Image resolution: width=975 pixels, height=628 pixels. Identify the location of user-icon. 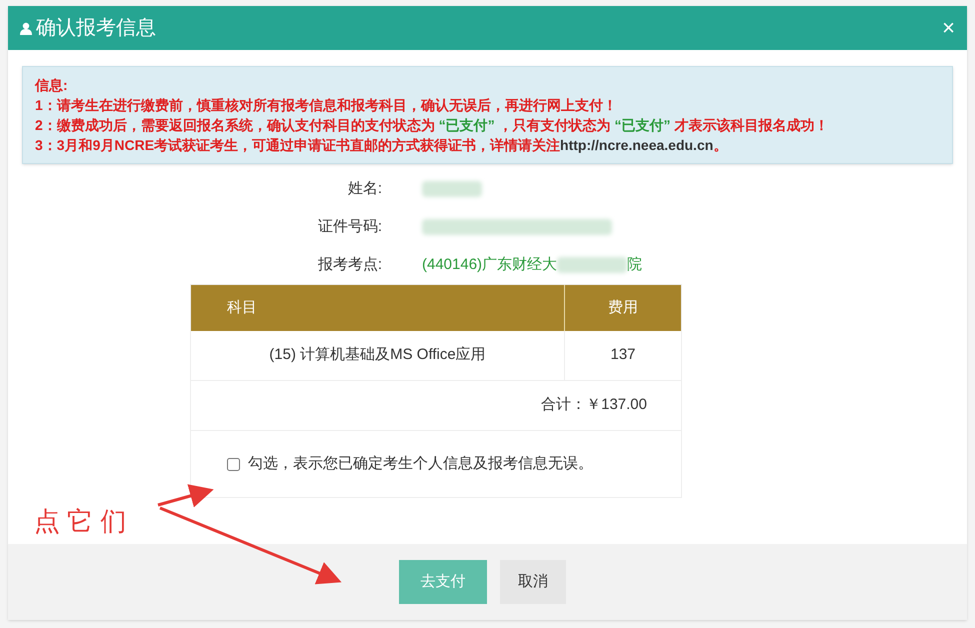
(26, 28).